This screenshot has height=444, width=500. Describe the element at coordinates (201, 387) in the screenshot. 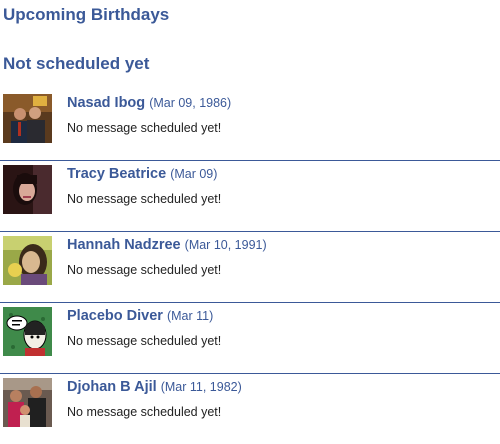

I see `birthday-date: (Mar 11, 1982)` at that location.